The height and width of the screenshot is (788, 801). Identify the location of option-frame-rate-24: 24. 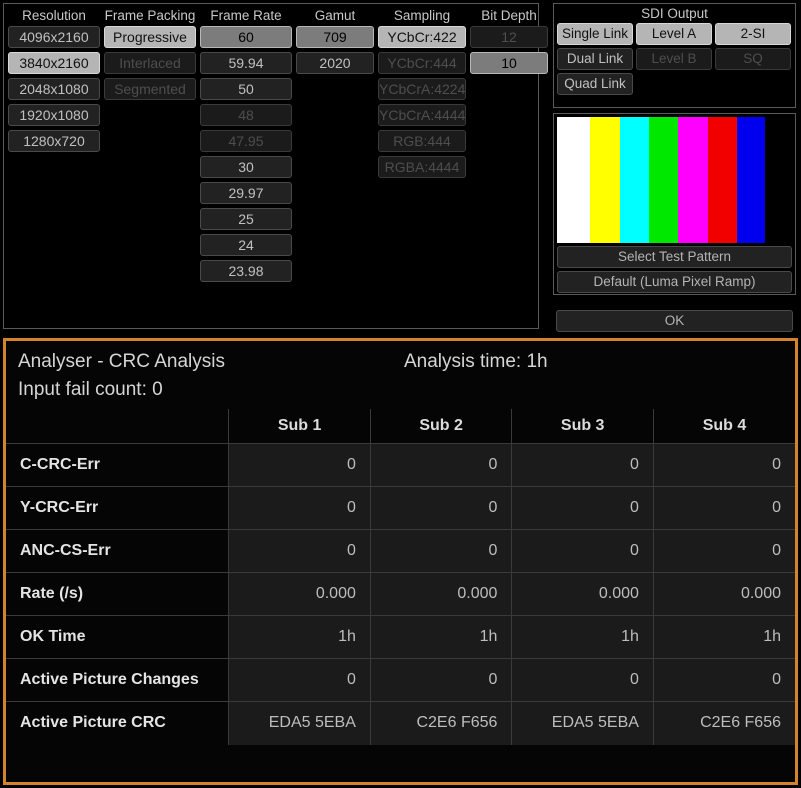
(246, 245).